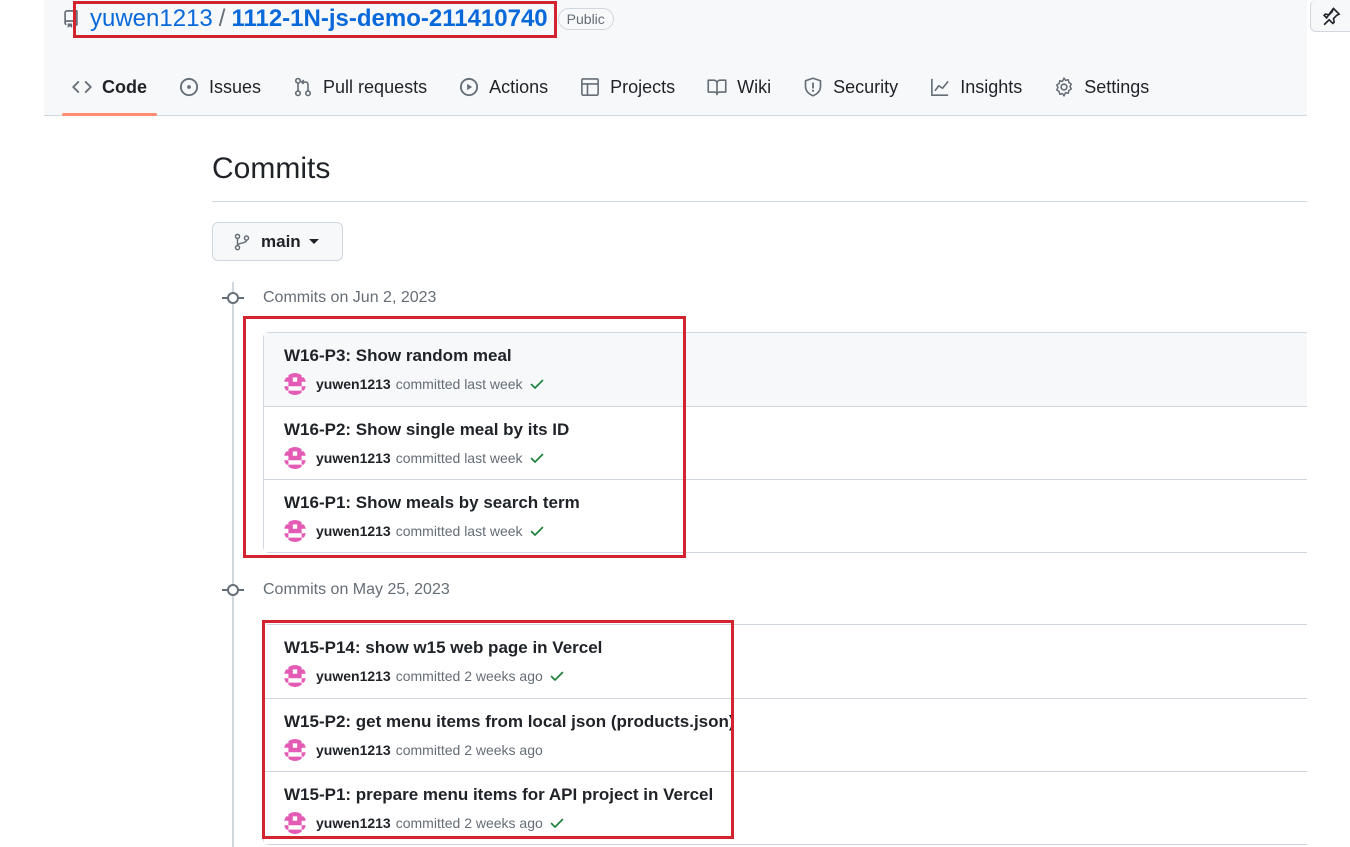  Describe the element at coordinates (991, 86) in the screenshot. I see `tab-label: Insights` at that location.